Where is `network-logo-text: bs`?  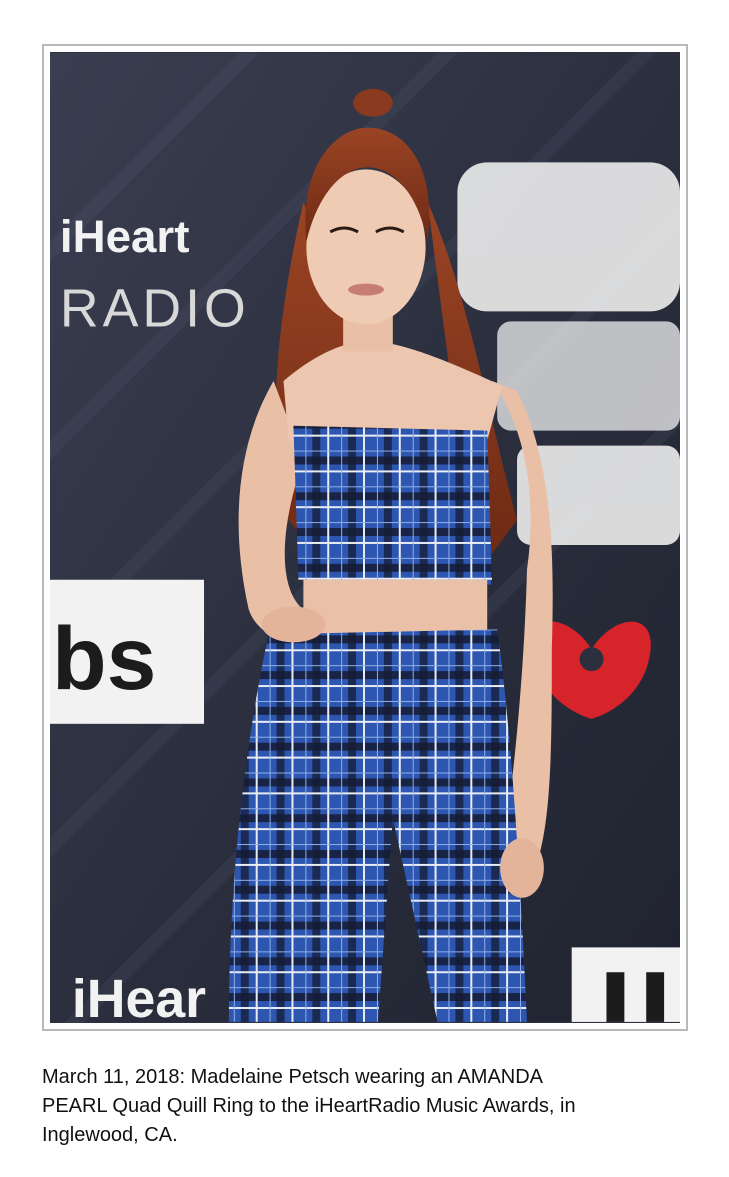
network-logo-text: bs is located at coordinates (104, 658).